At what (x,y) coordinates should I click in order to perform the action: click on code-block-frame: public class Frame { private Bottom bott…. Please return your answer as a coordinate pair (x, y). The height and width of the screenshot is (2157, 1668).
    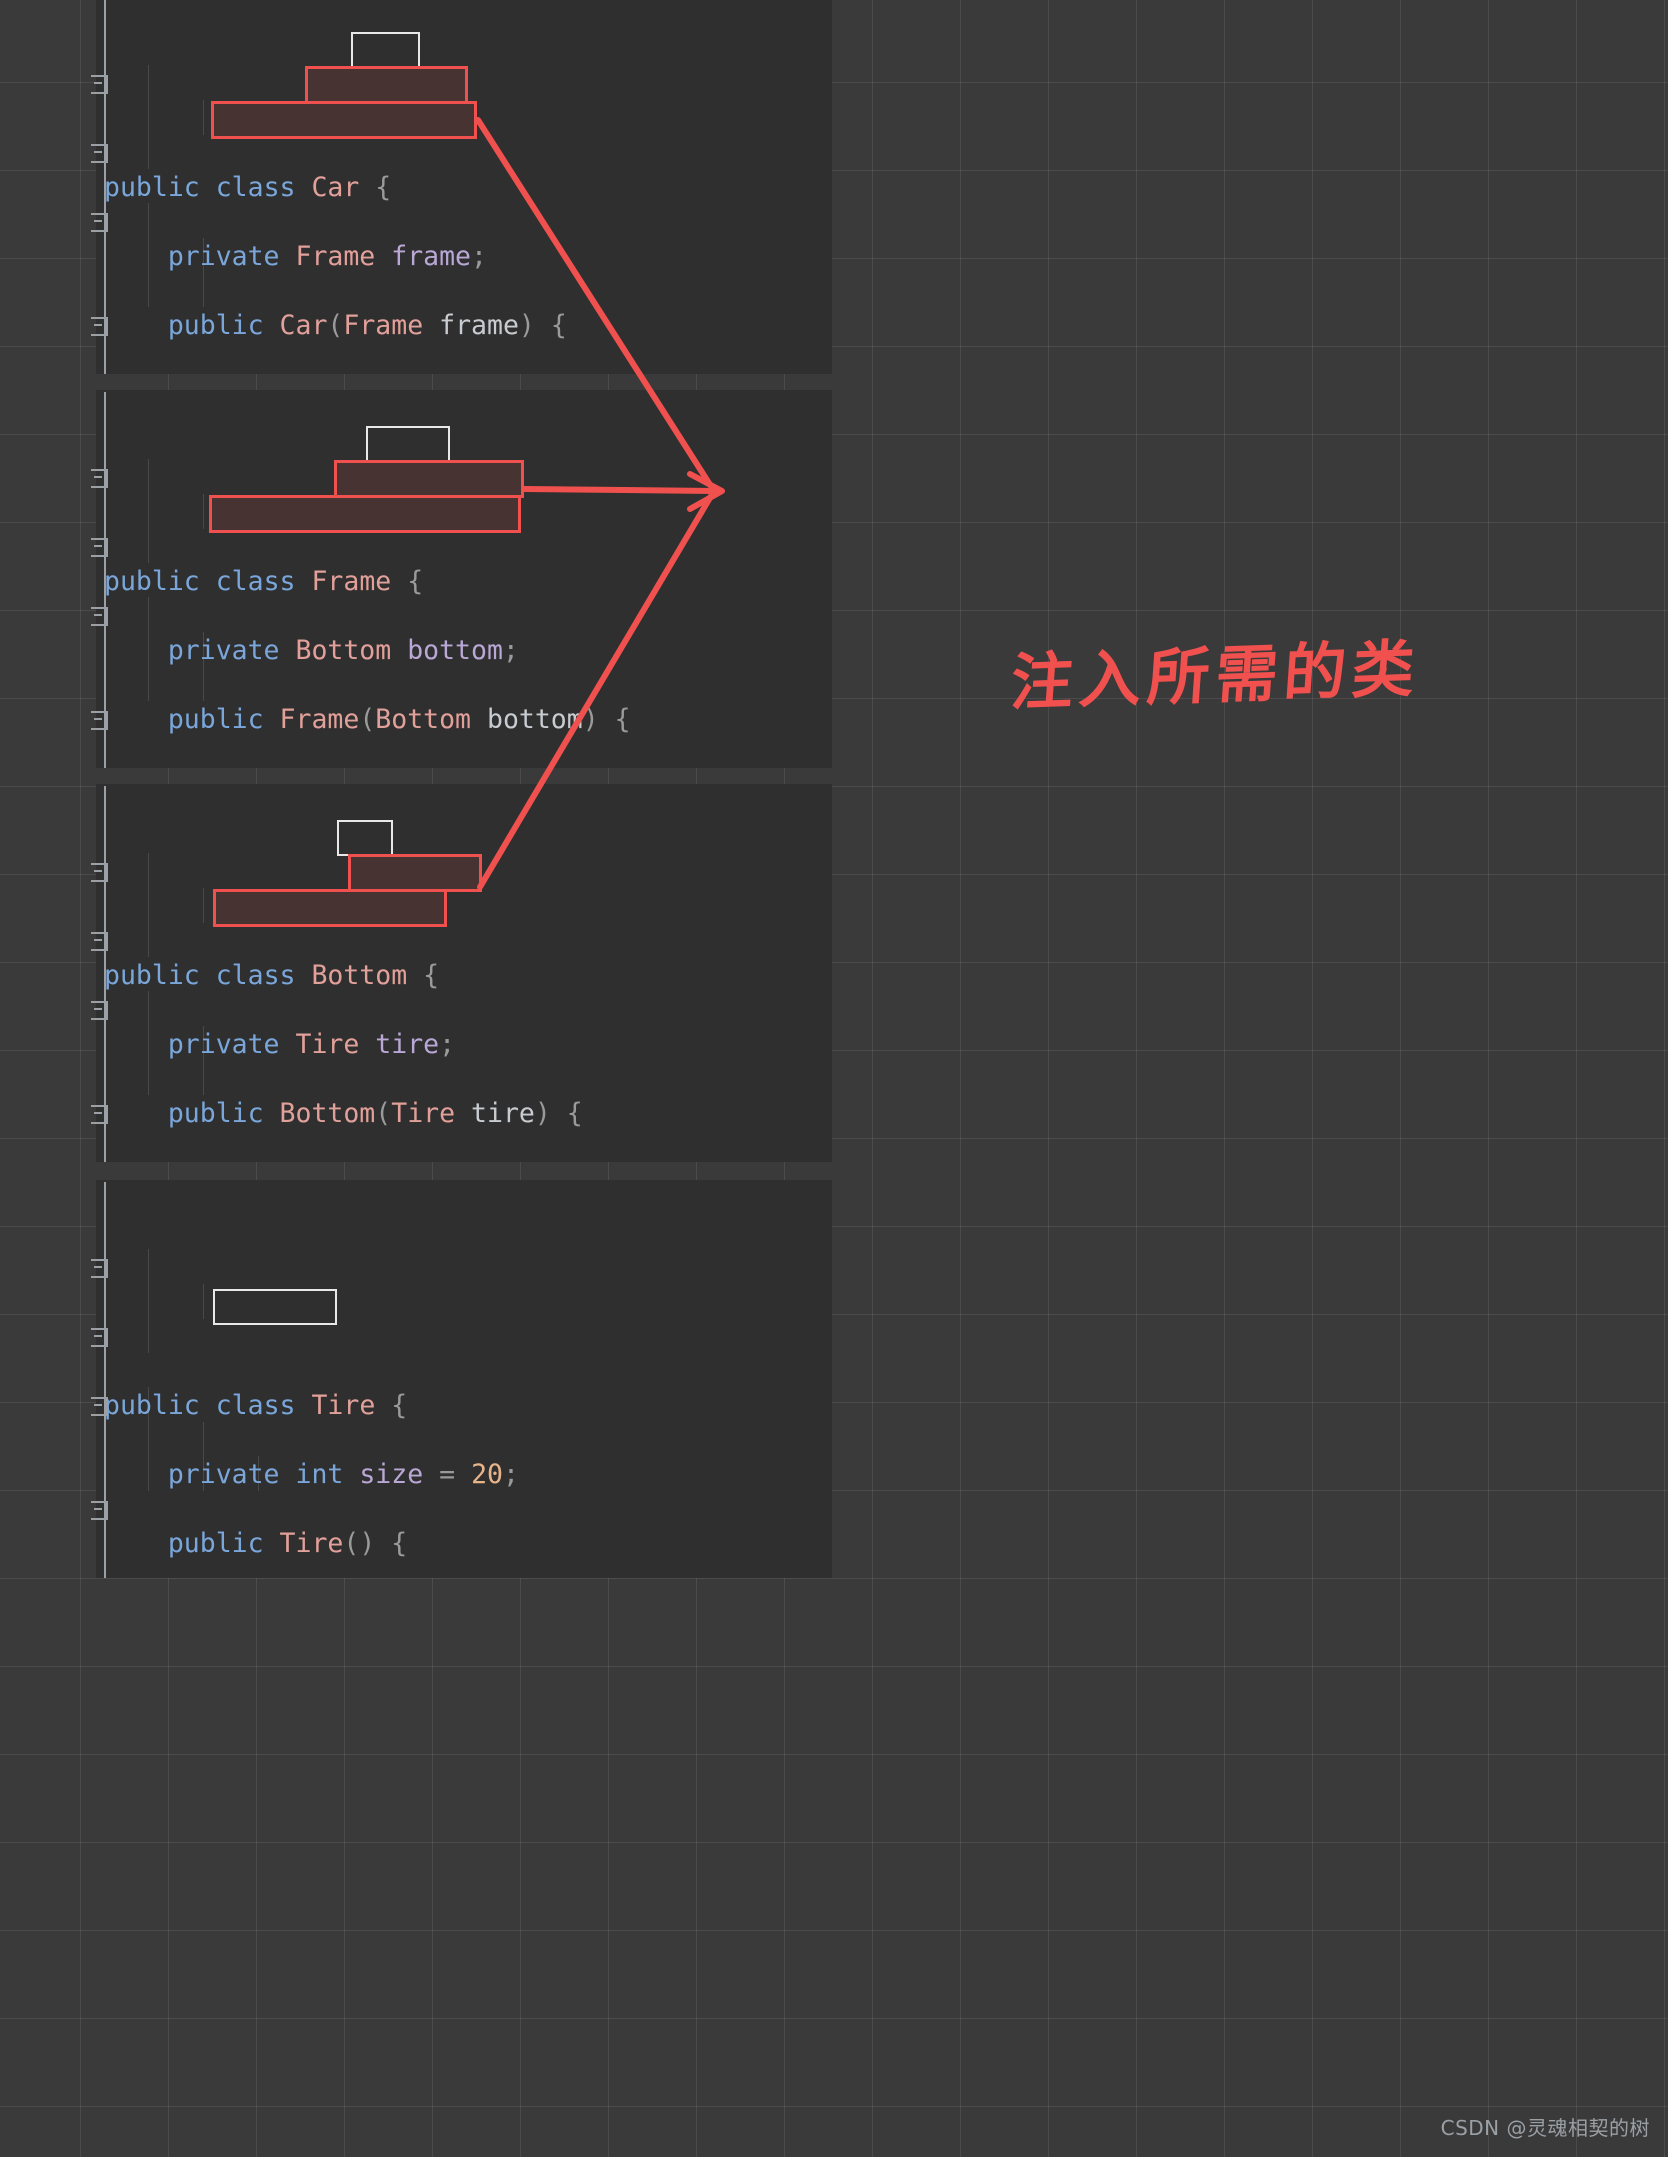
    Looking at the image, I should click on (464, 579).